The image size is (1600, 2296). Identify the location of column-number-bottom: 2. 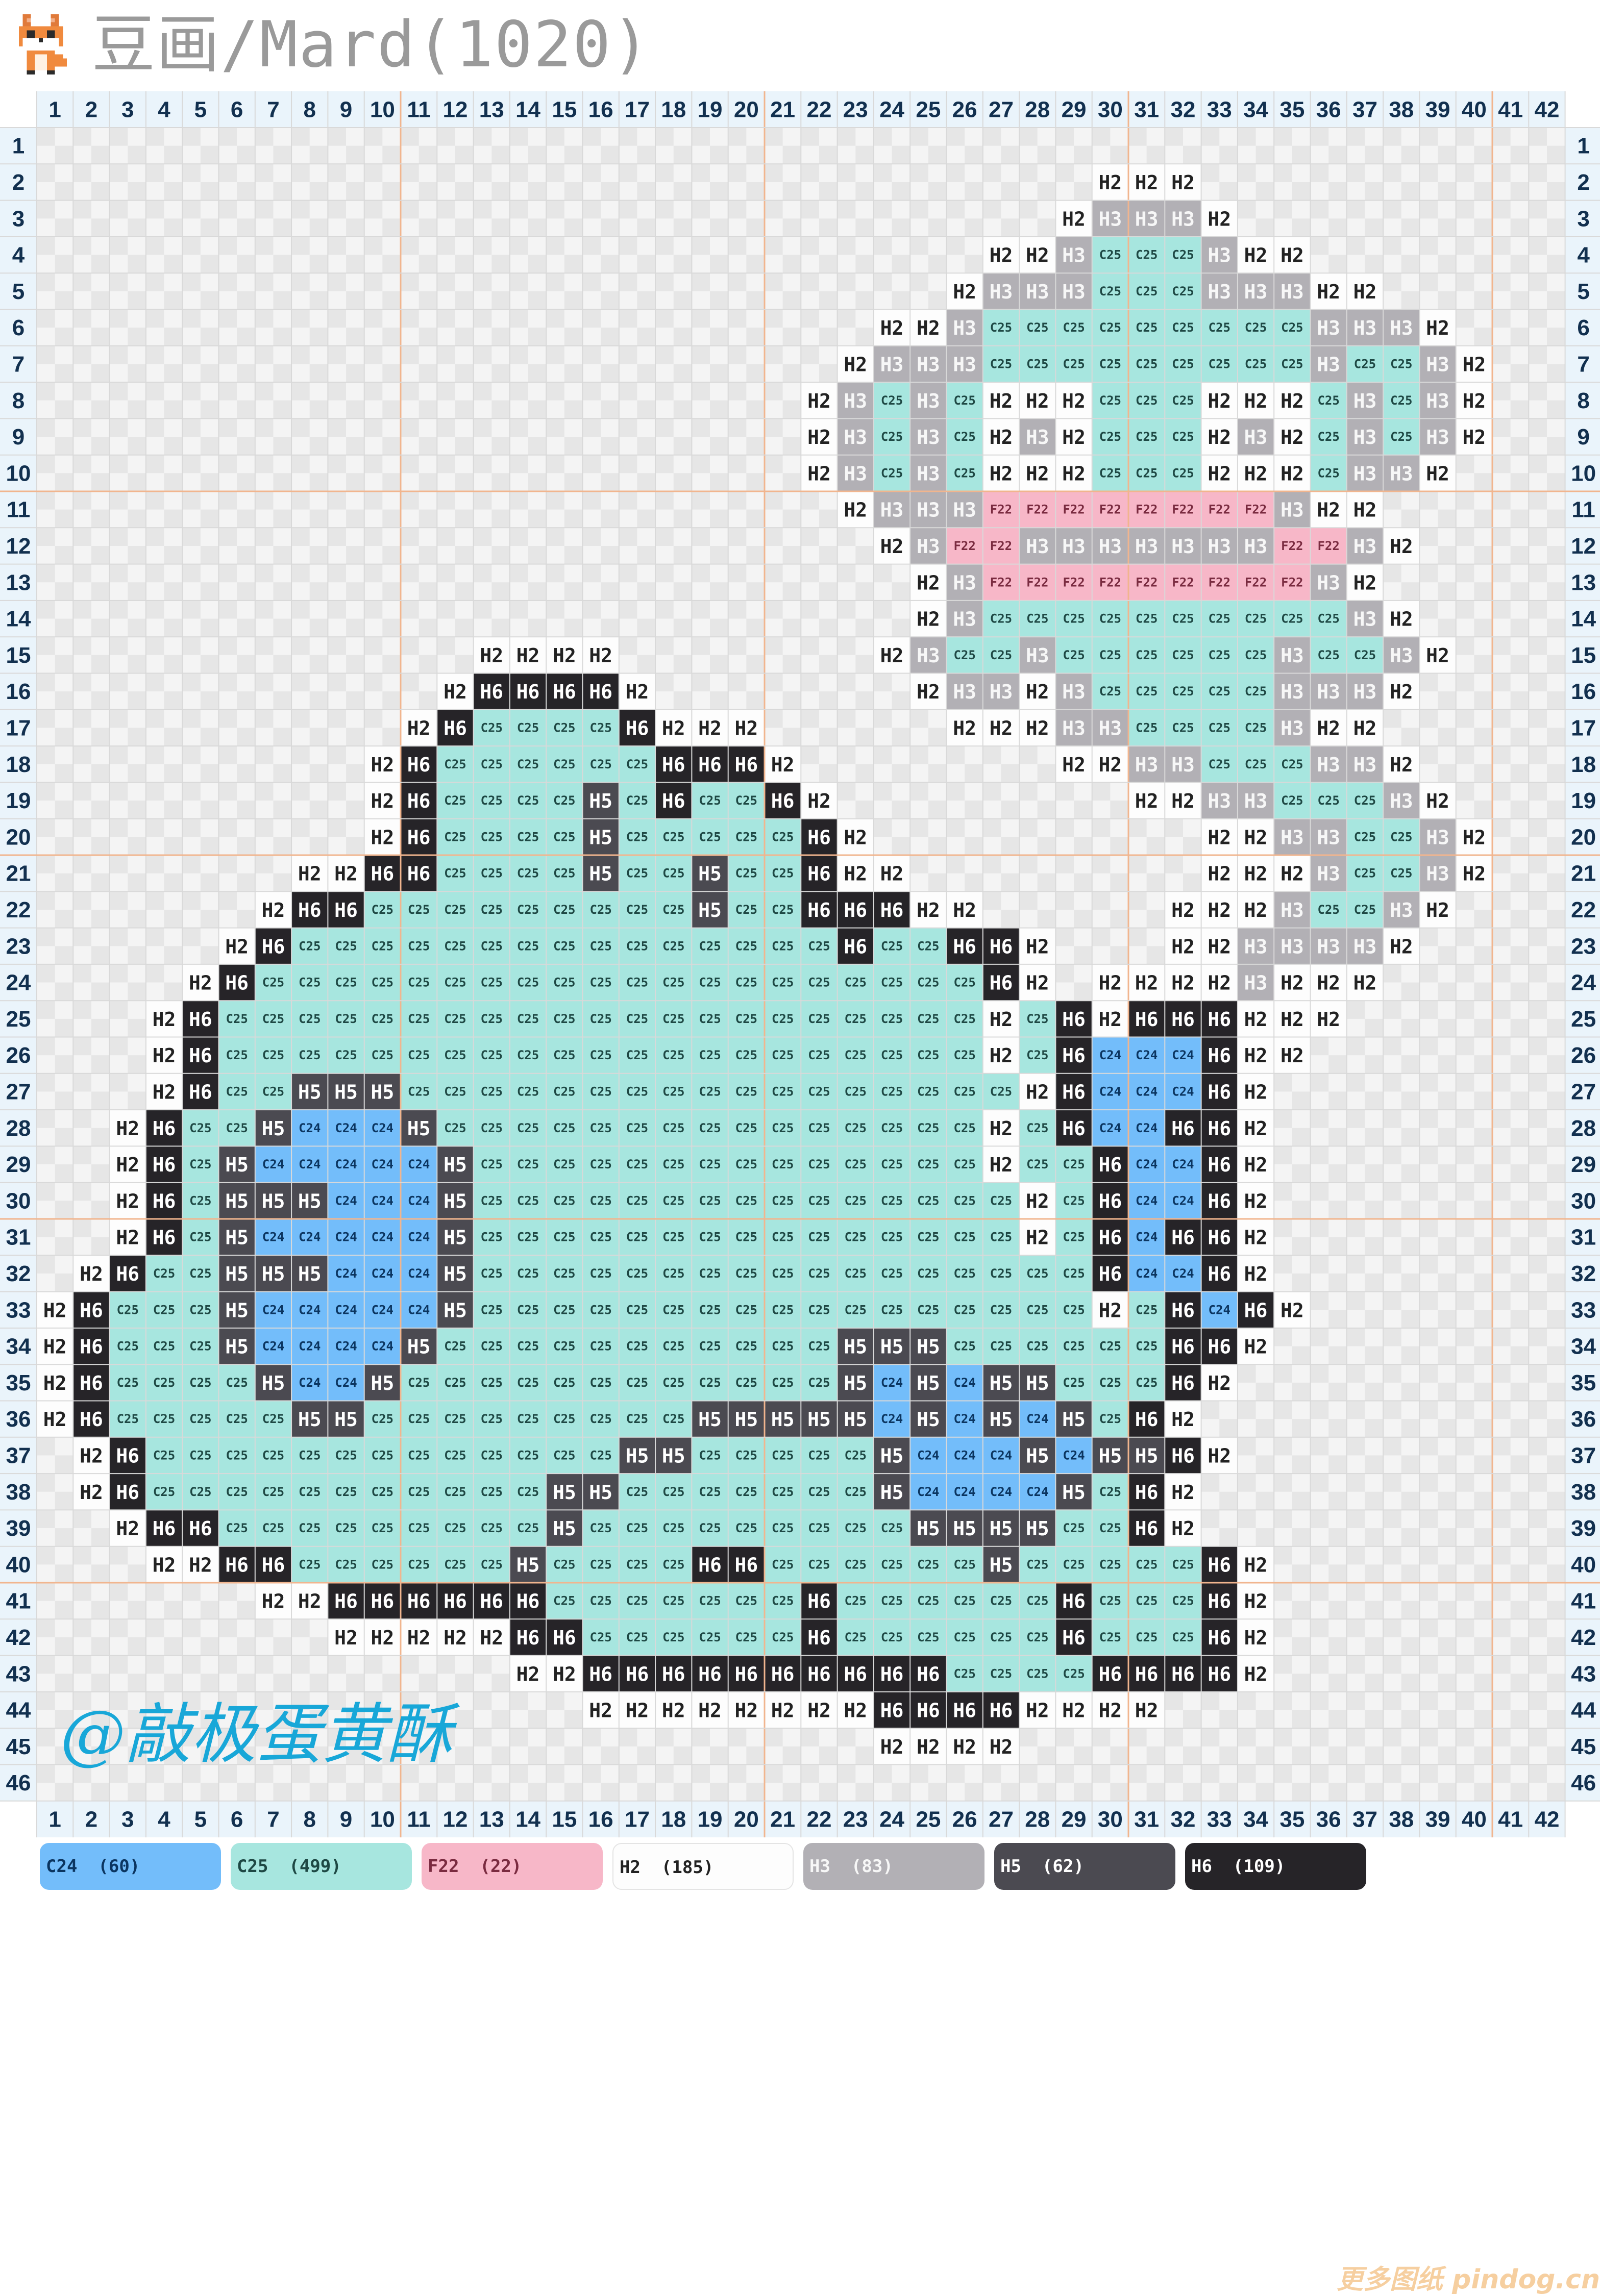
(91, 1820).